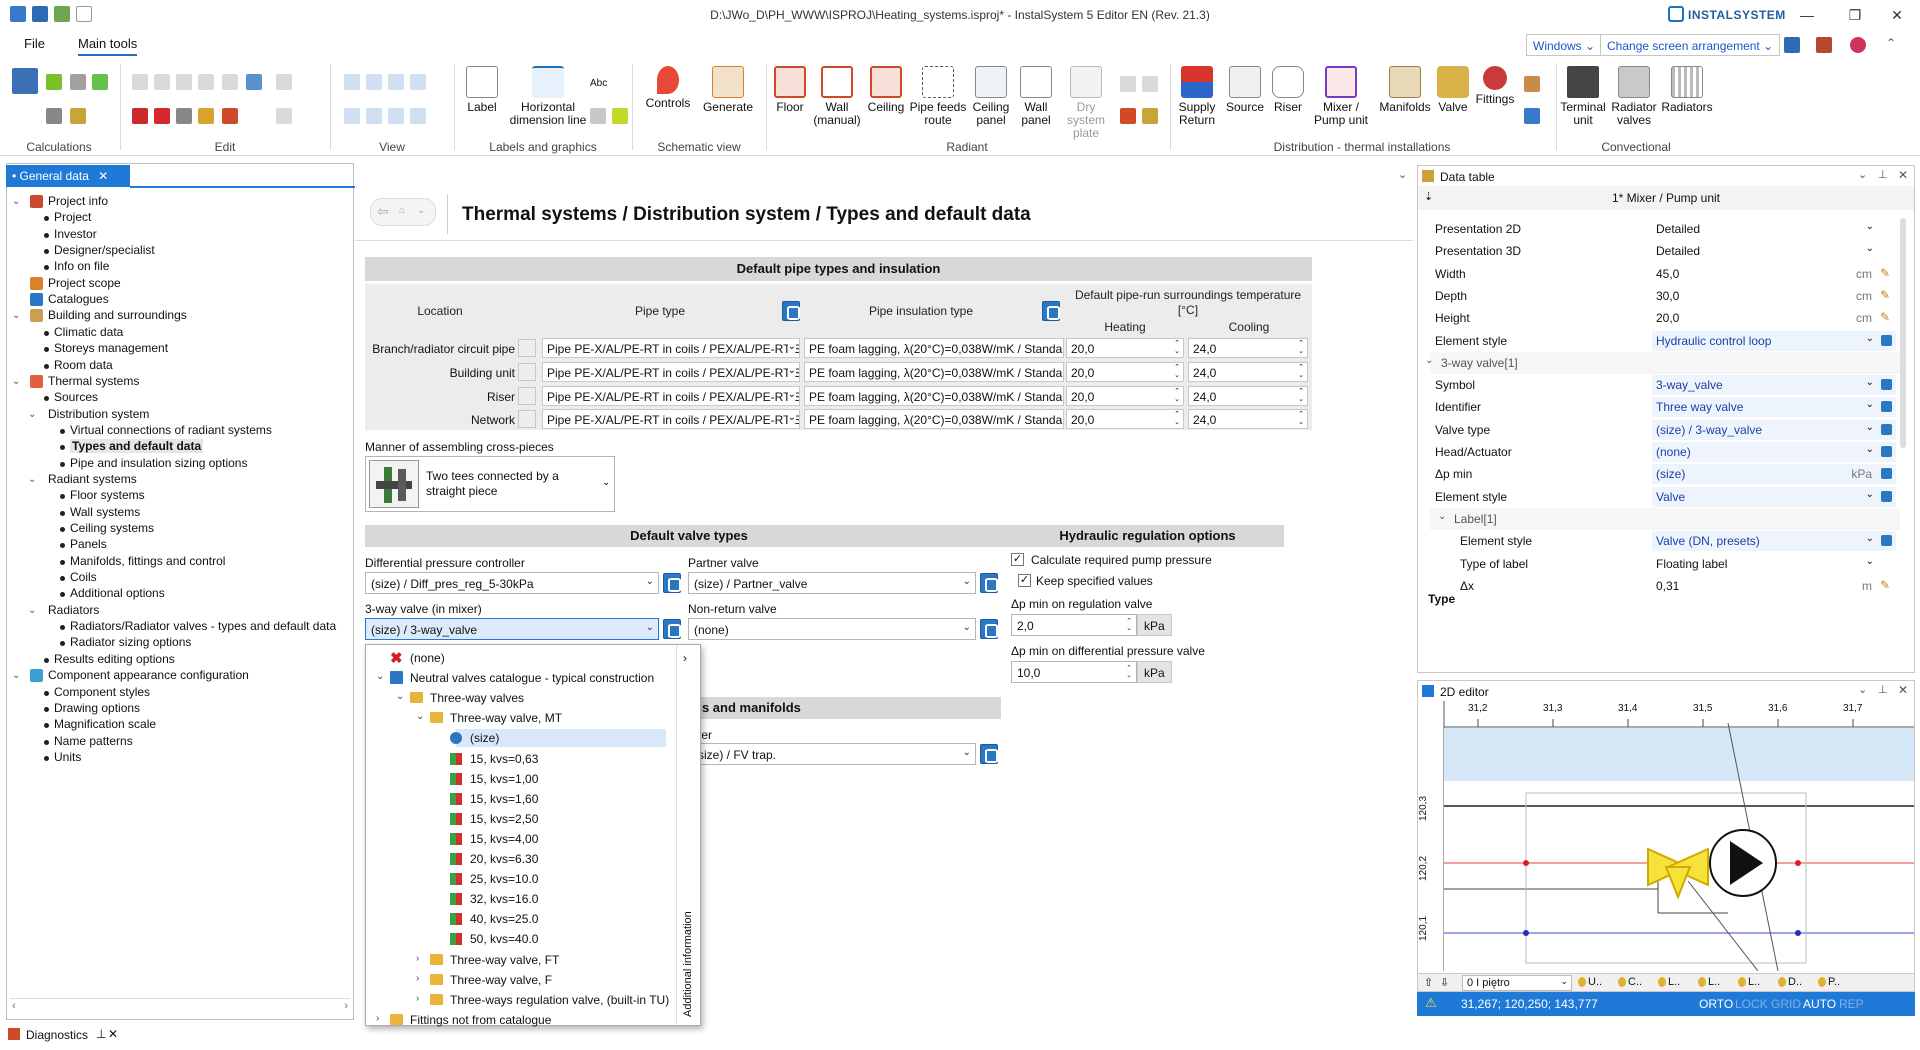  Describe the element at coordinates (88, 332) in the screenshot. I see `tree-item: Climatic data` at that location.